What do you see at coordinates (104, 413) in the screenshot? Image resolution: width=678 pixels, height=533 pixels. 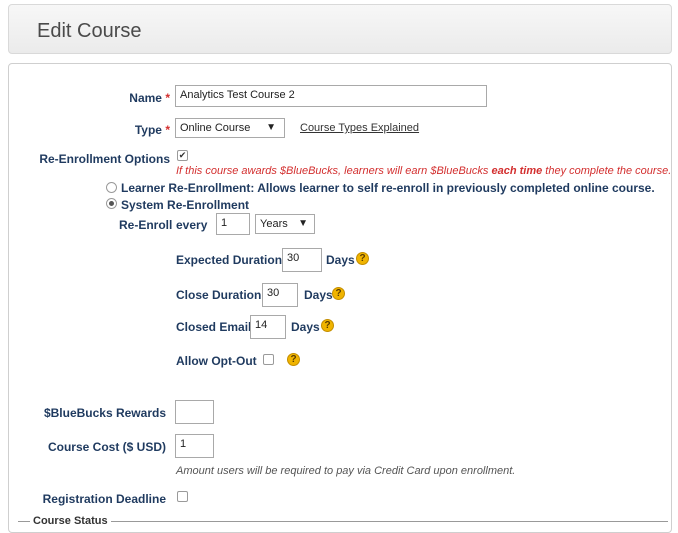 I see `bluebucks-rewards-label: $BlueBucks Rewards` at bounding box center [104, 413].